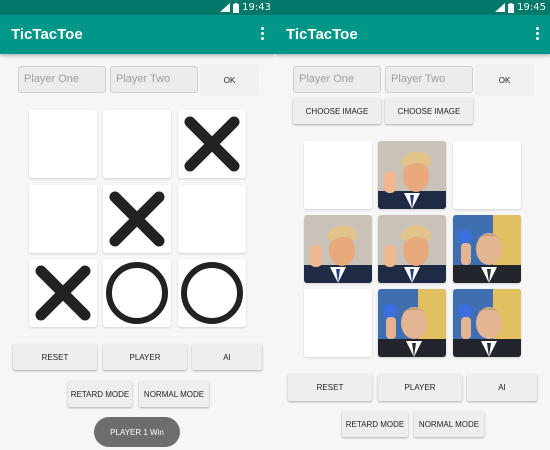 This screenshot has width=550, height=450. I want to click on status-bar: 19:45, so click(412, 7).